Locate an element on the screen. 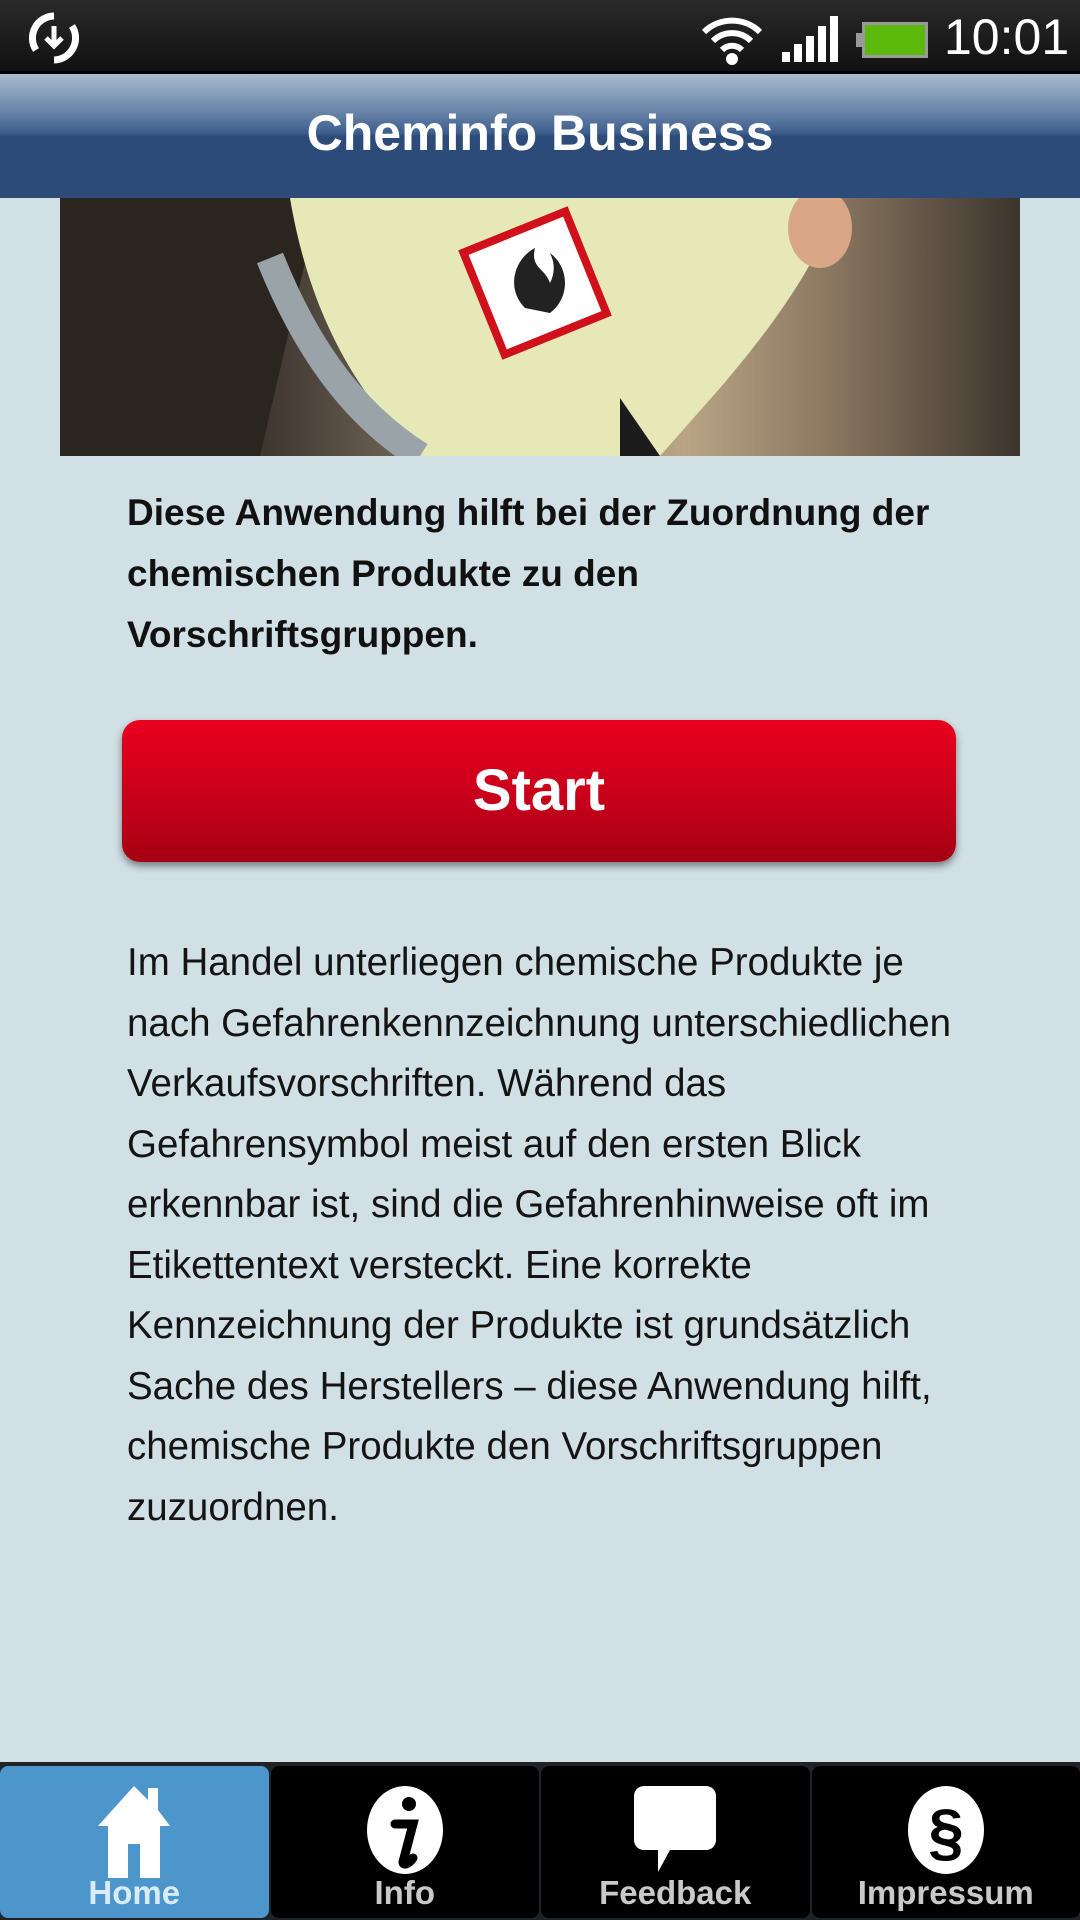 The image size is (1080, 1920). hero-illustration is located at coordinates (456, 327).